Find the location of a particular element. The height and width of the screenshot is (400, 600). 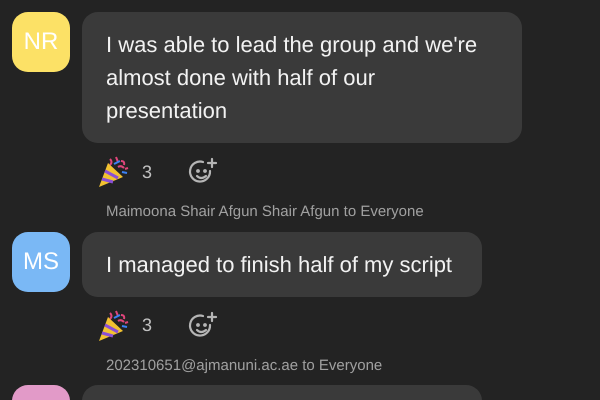

sender-label: Maimoona Shair Afgun Shair Afgun to Everyone is located at coordinates (265, 212).